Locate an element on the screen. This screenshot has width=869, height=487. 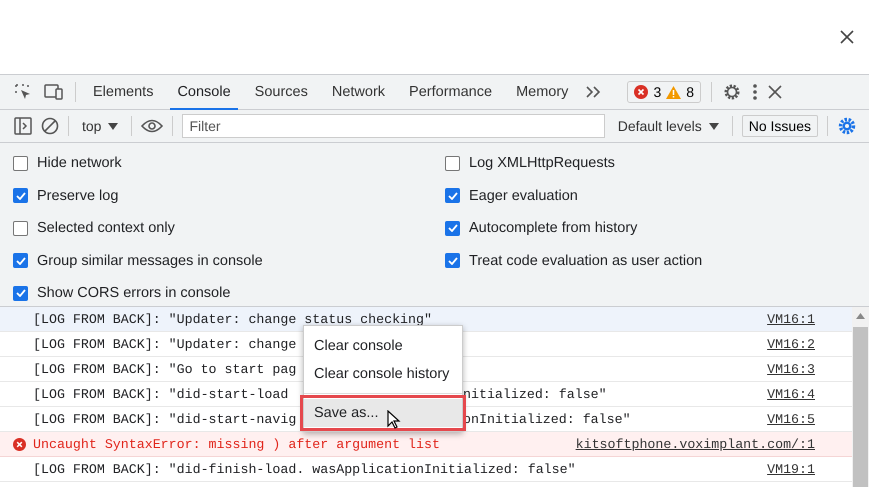
clear-icon is located at coordinates (50, 126).